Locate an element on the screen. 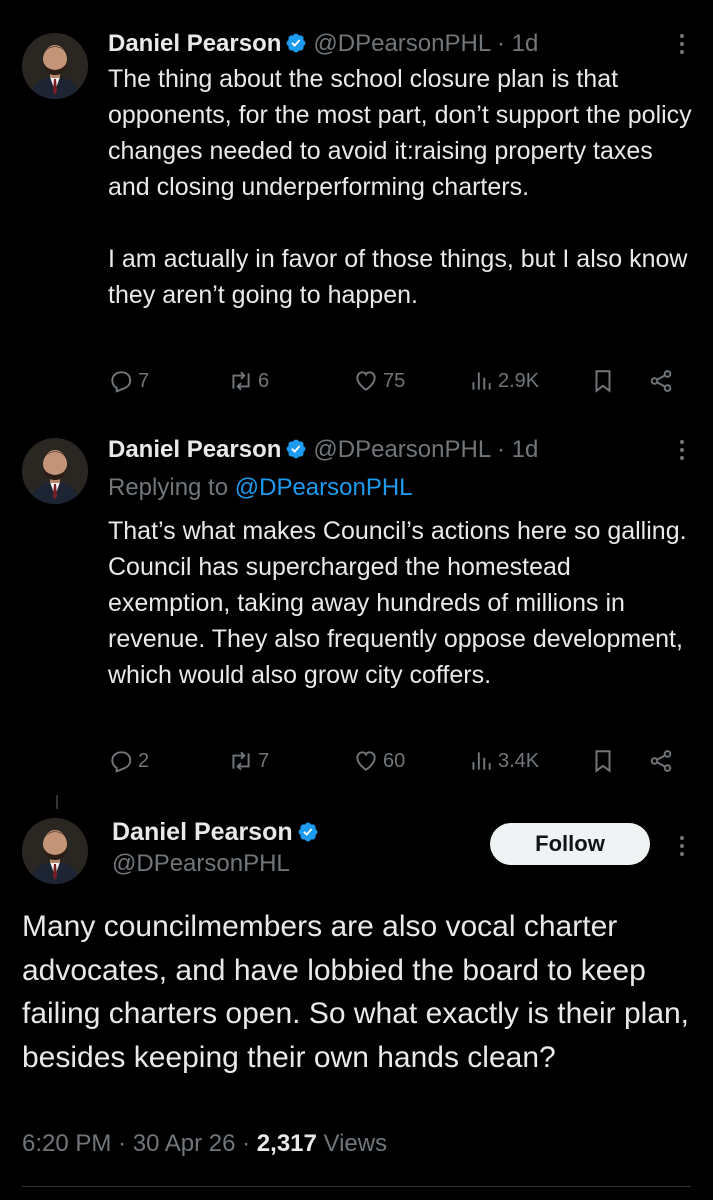 The width and height of the screenshot is (713, 1200). reply-button: 7 is located at coordinates (128, 381).